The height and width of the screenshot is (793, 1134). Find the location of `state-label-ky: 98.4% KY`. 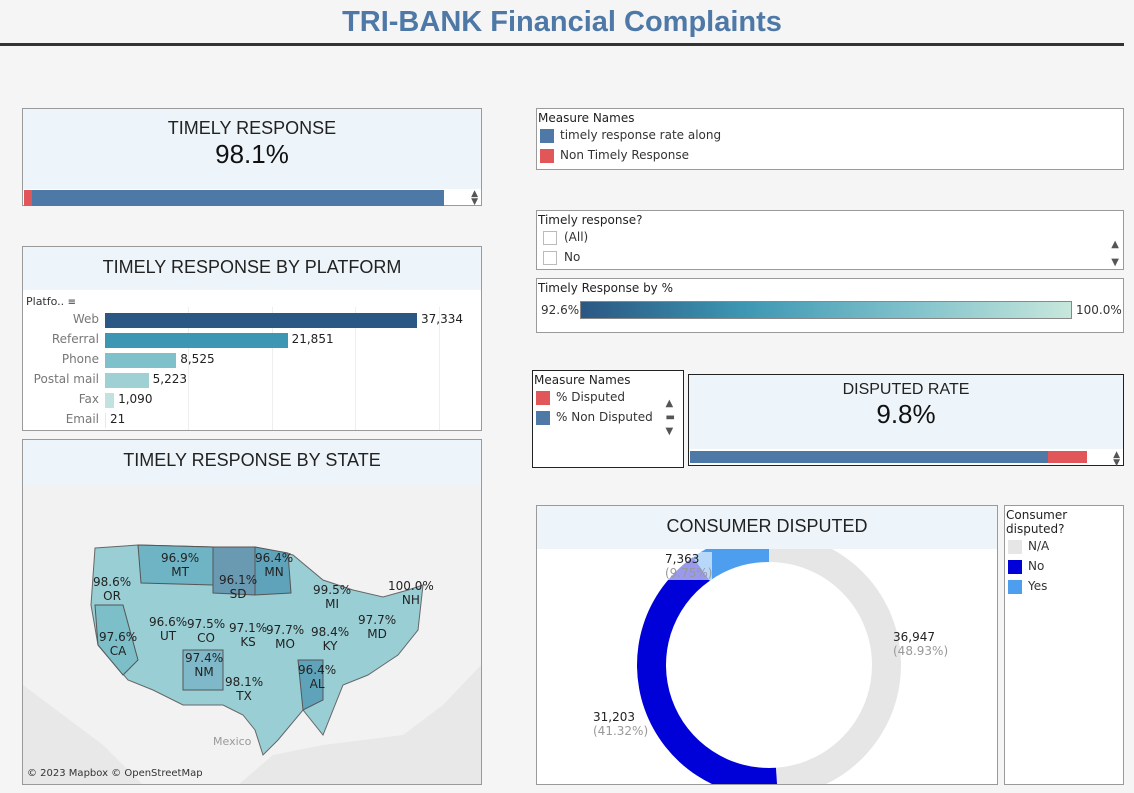

state-label-ky: 98.4% KY is located at coordinates (330, 639).